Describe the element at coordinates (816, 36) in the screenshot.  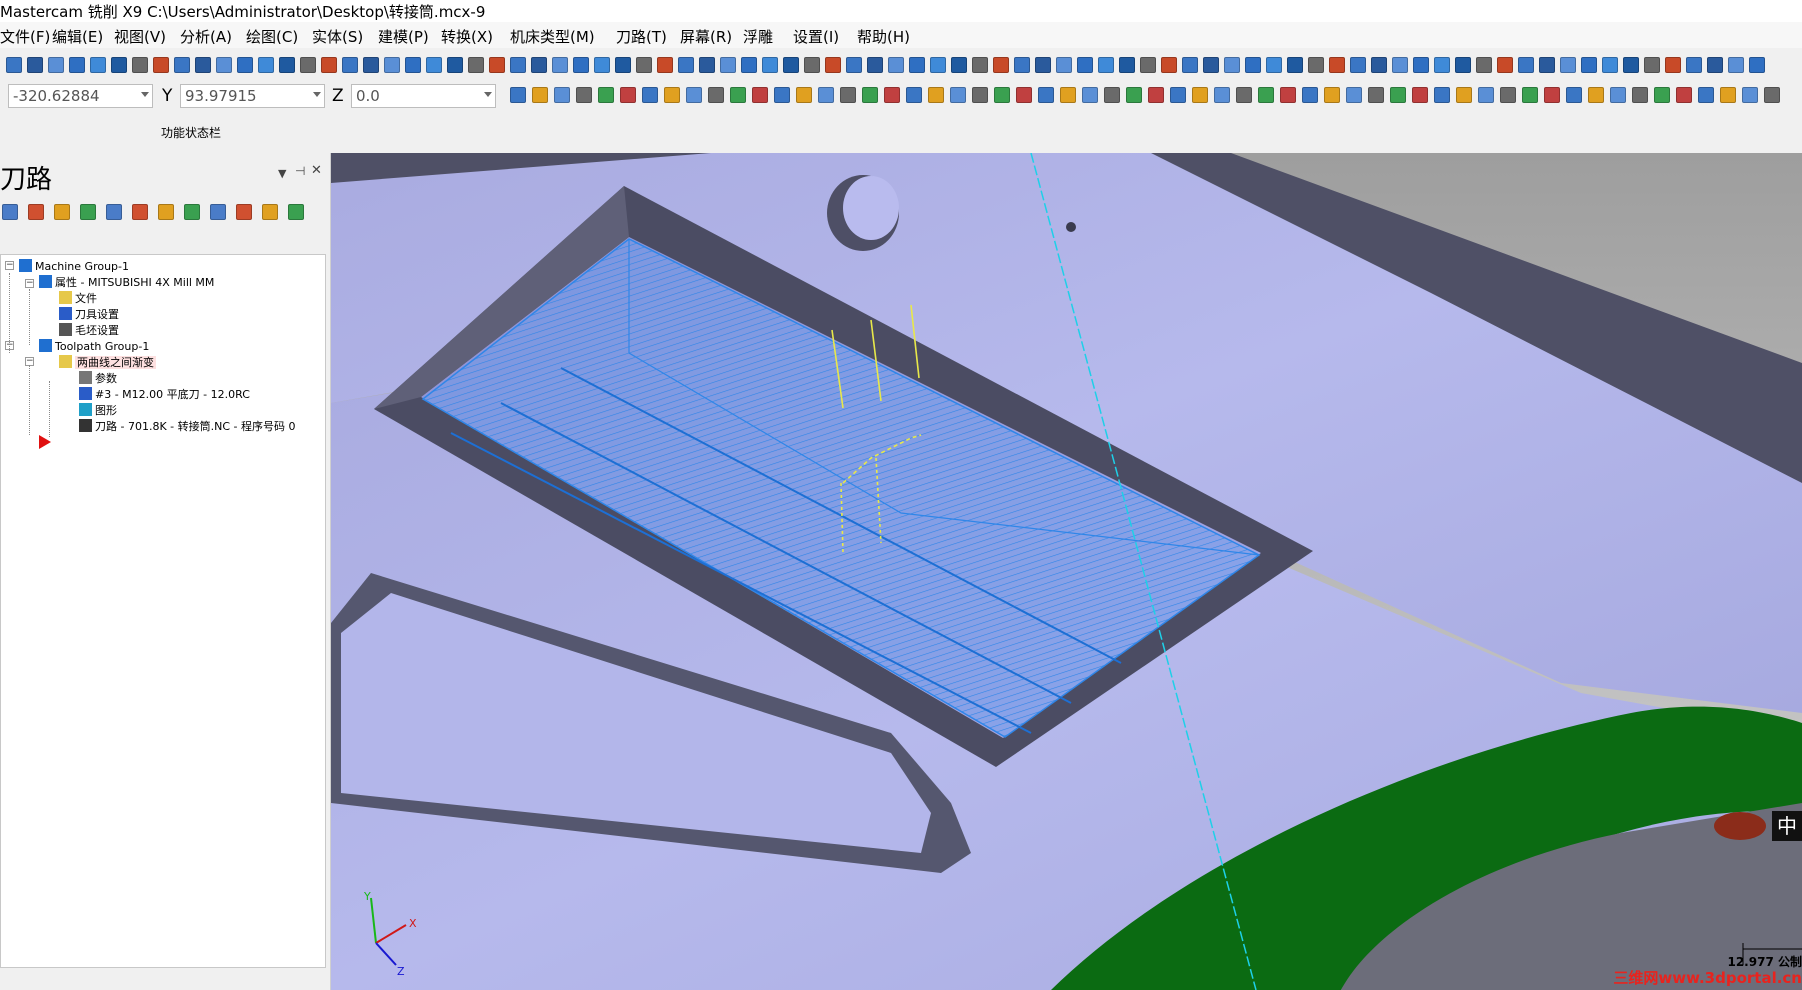
I see `menu-item-12: 设置(I)` at that location.